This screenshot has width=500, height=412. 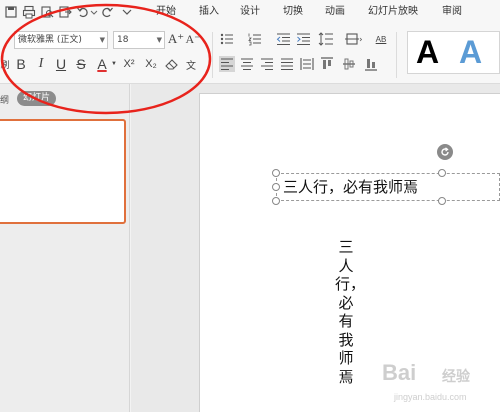 I want to click on align-bottom-icon, so click(x=371, y=64).